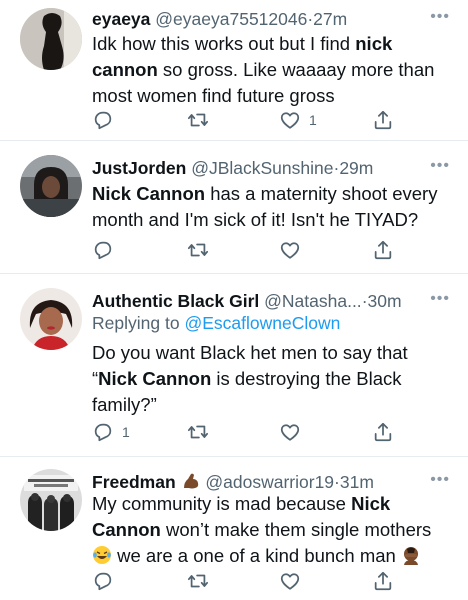  Describe the element at coordinates (231, 19) in the screenshot. I see `user-handle: @eyaeya75512046` at that location.